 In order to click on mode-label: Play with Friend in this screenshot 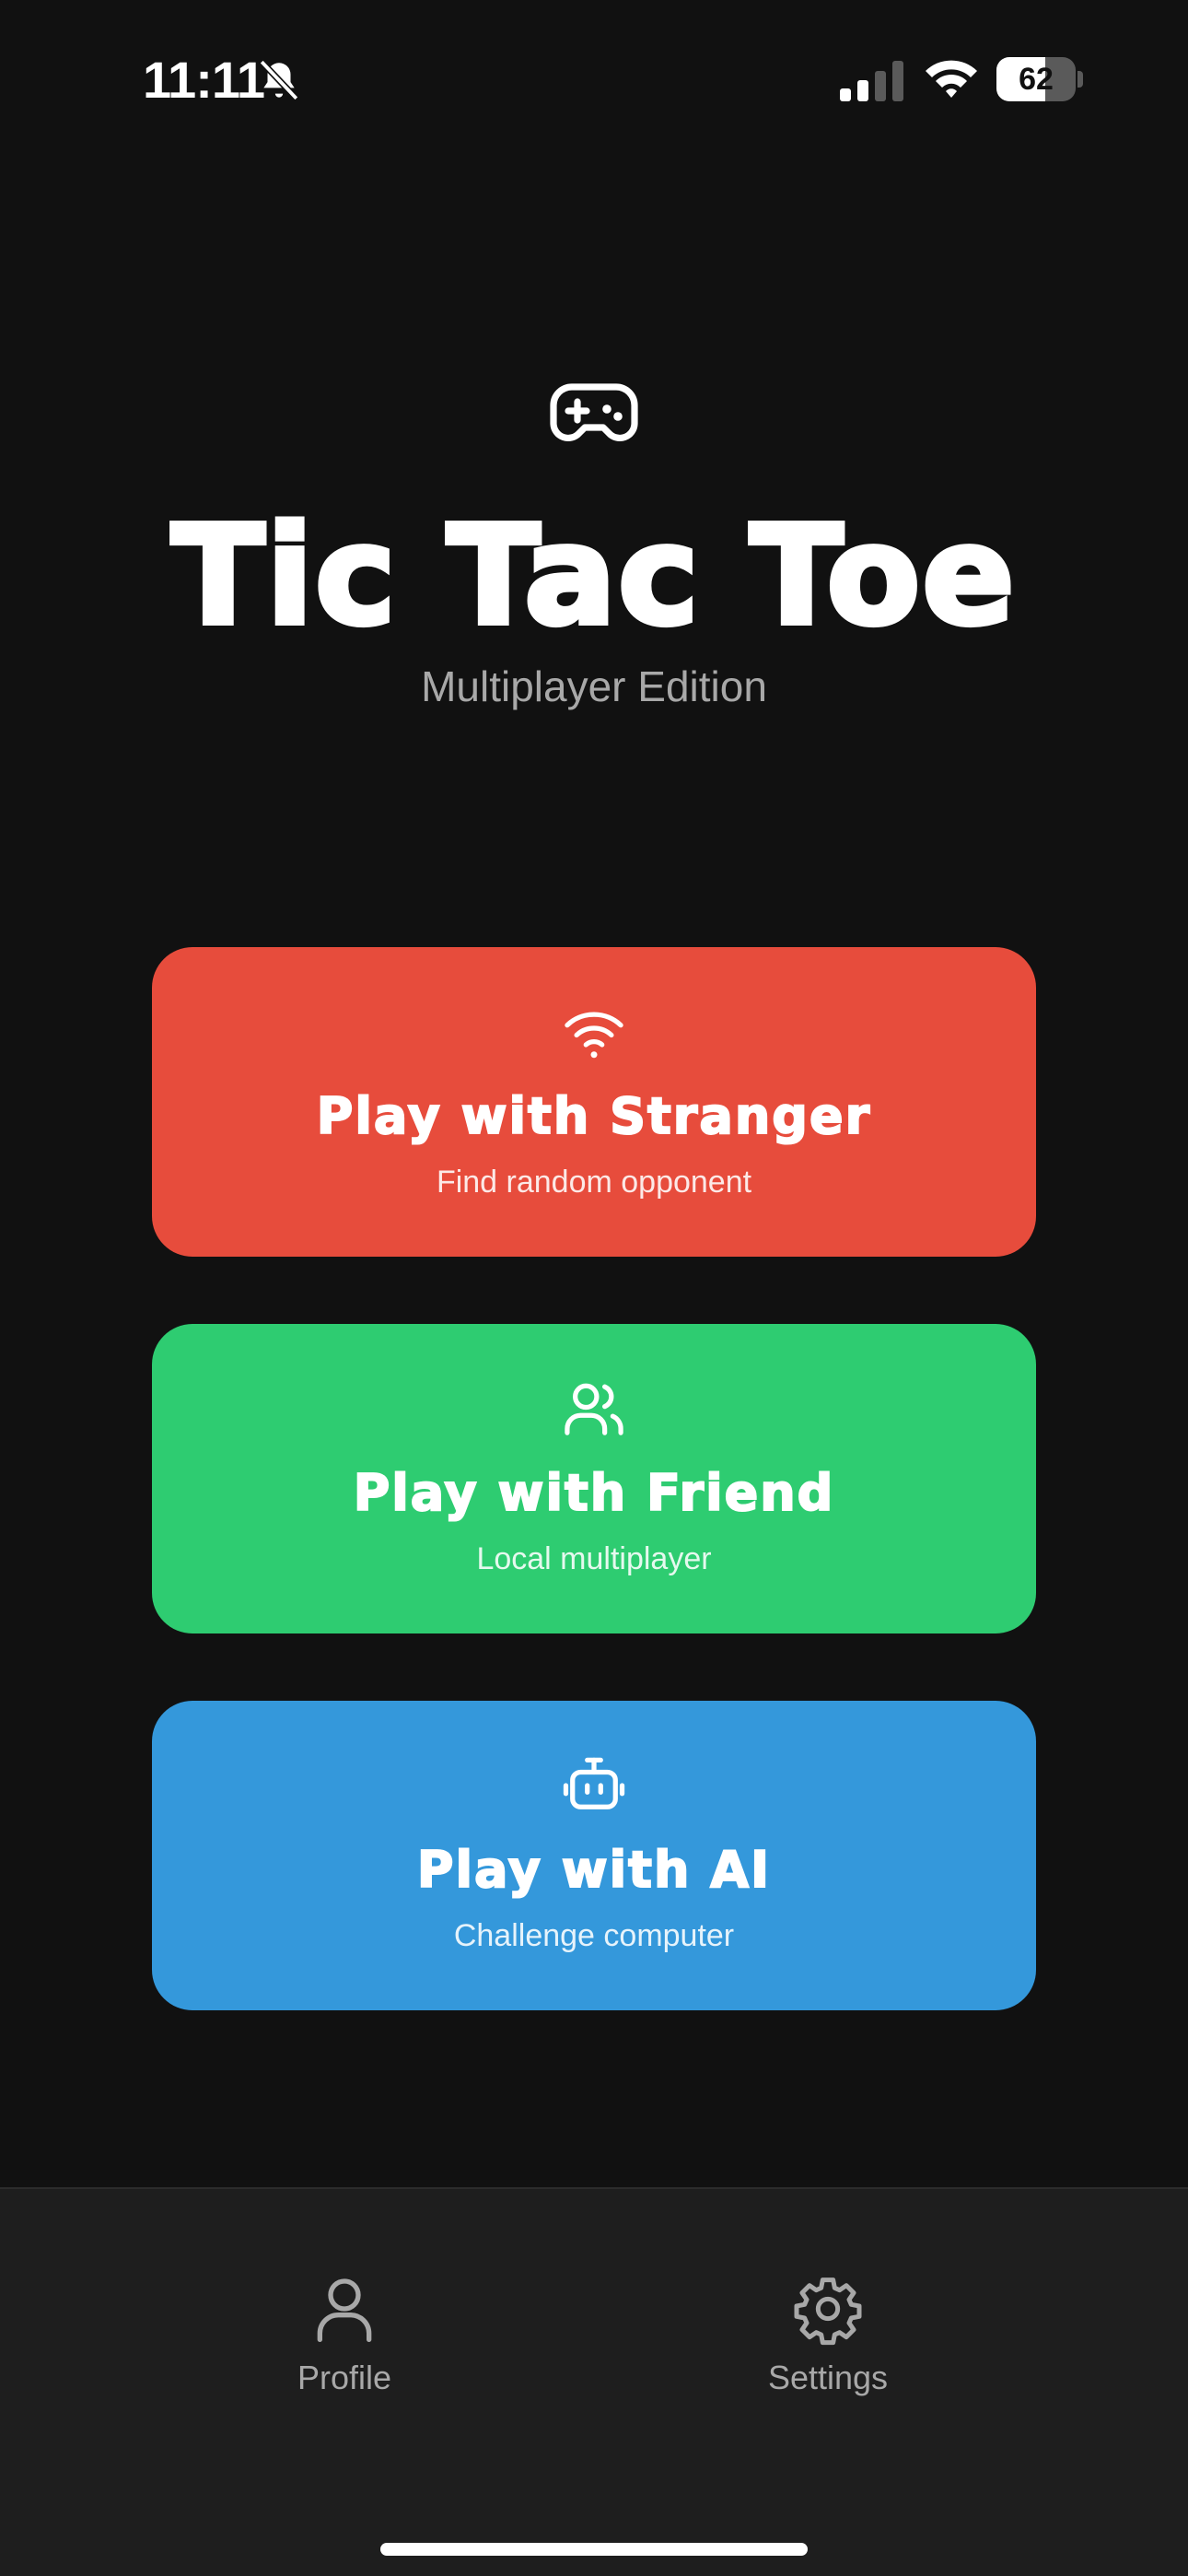, I will do `click(594, 1493)`.